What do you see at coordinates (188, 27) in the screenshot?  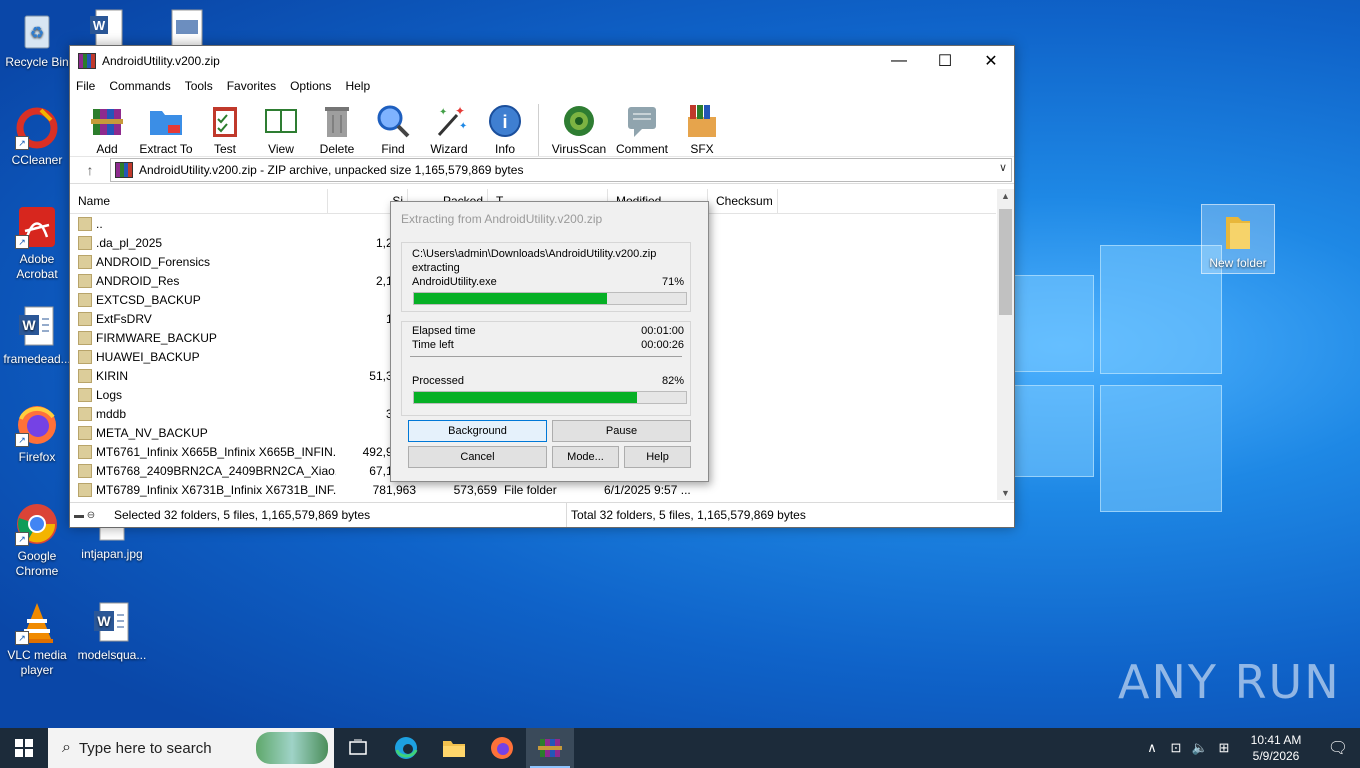 I see `image-file-icon` at bounding box center [188, 27].